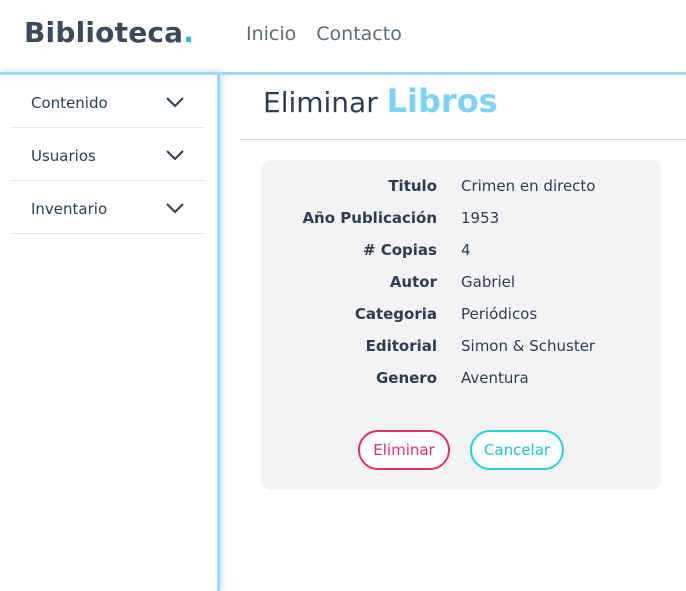  I want to click on detail-value: Crimen en directo, so click(528, 186).